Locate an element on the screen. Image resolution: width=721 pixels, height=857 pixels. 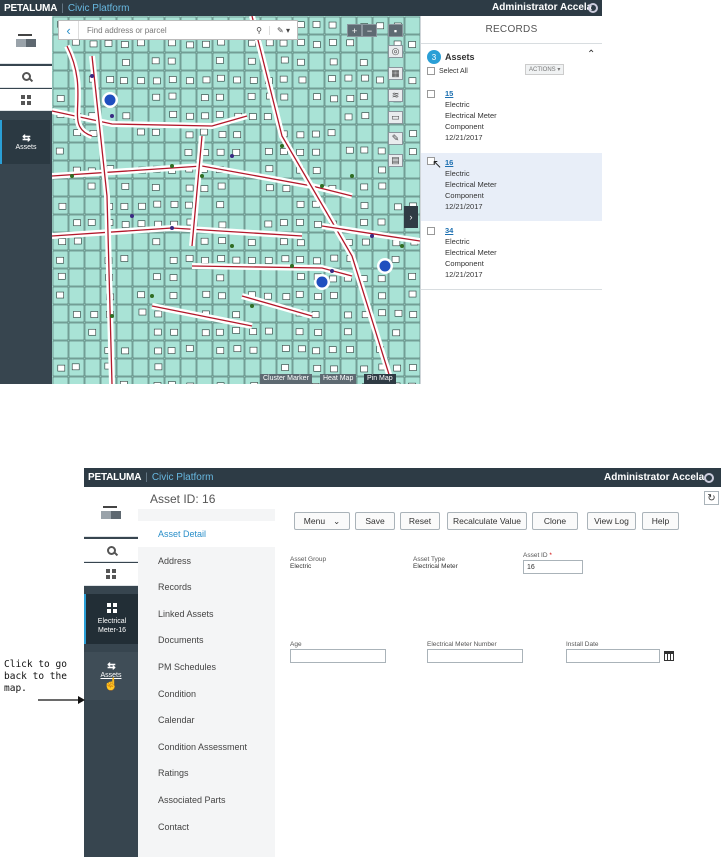
records-group-label: Assets is located at coordinates (460, 57).